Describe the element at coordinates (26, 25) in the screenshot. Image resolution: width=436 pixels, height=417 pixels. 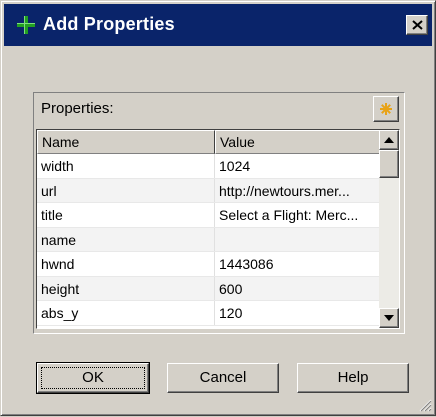
I see `plus-icon` at that location.